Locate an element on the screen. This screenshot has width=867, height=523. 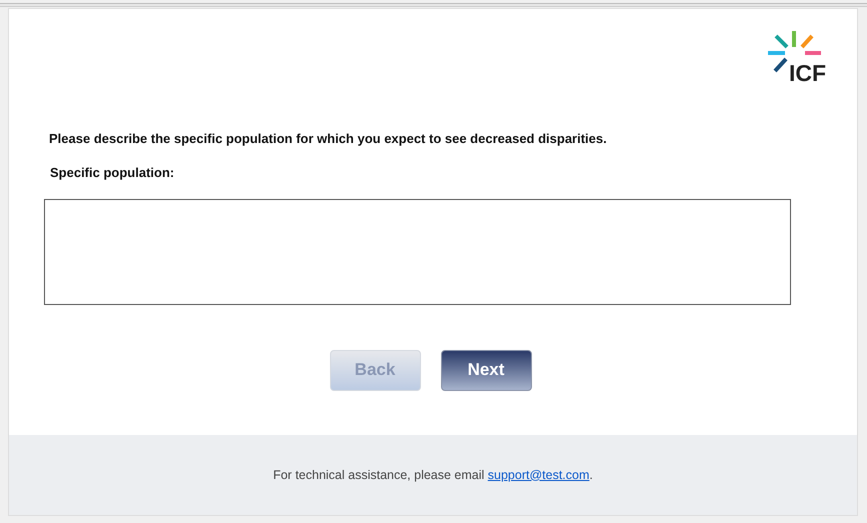
logo: ICF is located at coordinates (802, 56).